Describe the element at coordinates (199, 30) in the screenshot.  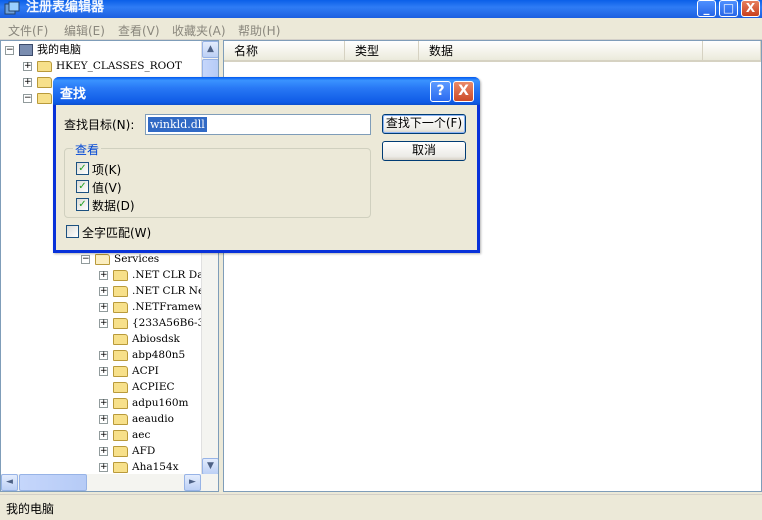
I see `menu-favorites: 收藏夹(A)` at that location.